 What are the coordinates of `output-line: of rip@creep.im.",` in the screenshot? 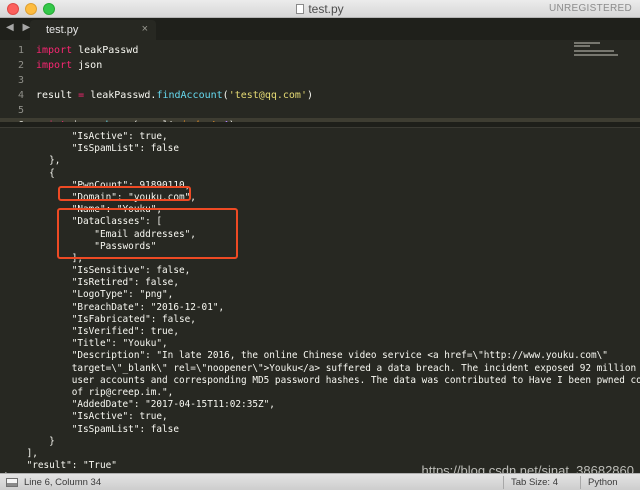 It's located at (89, 392).